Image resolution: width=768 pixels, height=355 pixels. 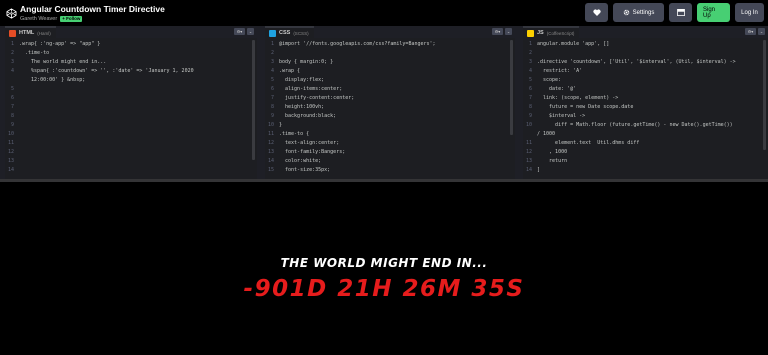 I want to click on css-collapse-icon: ⌄, so click(x=508, y=31).